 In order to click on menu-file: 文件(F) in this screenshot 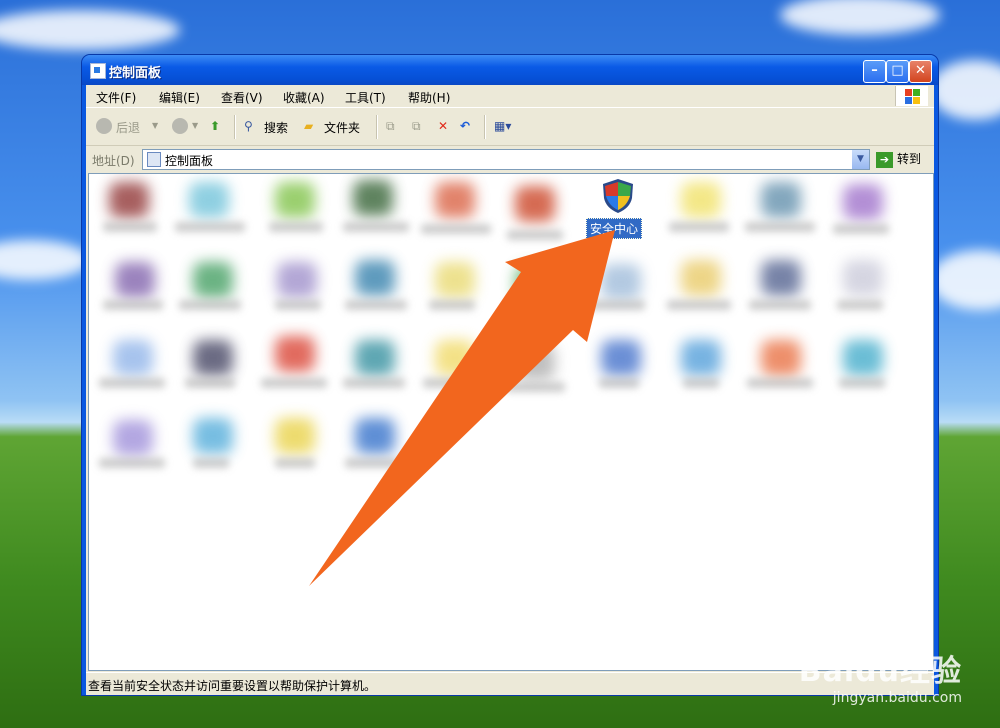, I will do `click(116, 97)`.